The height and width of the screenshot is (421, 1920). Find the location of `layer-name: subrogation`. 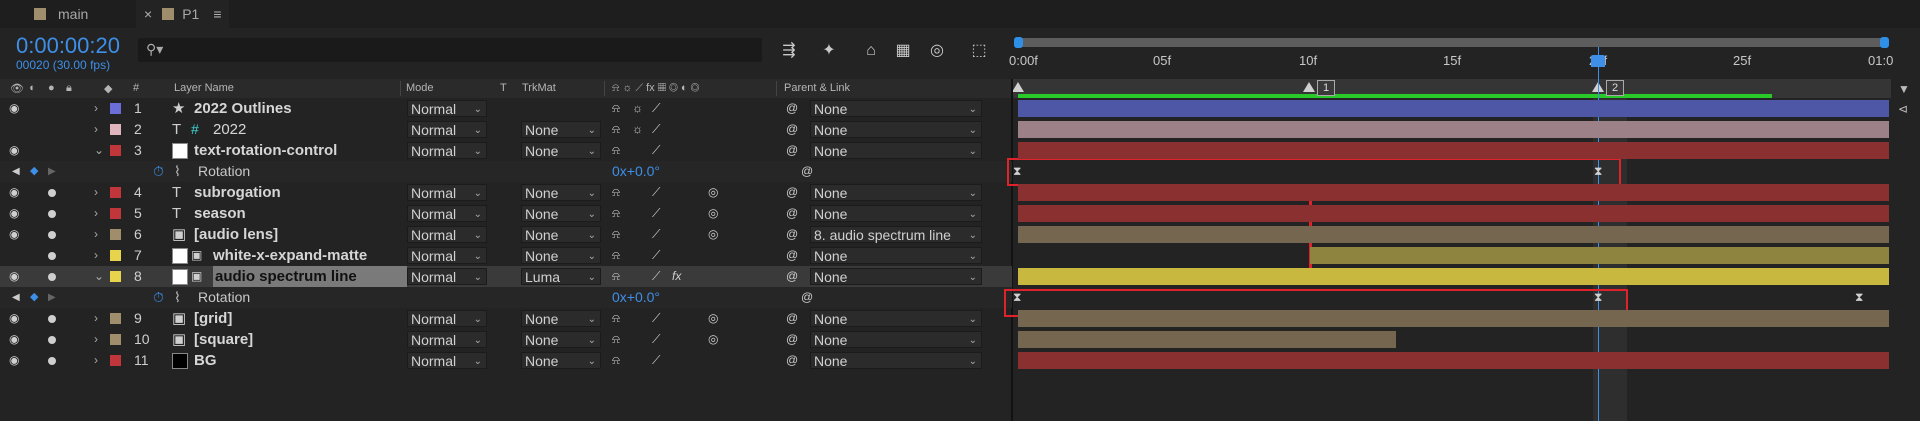

layer-name: subrogation is located at coordinates (237, 192).